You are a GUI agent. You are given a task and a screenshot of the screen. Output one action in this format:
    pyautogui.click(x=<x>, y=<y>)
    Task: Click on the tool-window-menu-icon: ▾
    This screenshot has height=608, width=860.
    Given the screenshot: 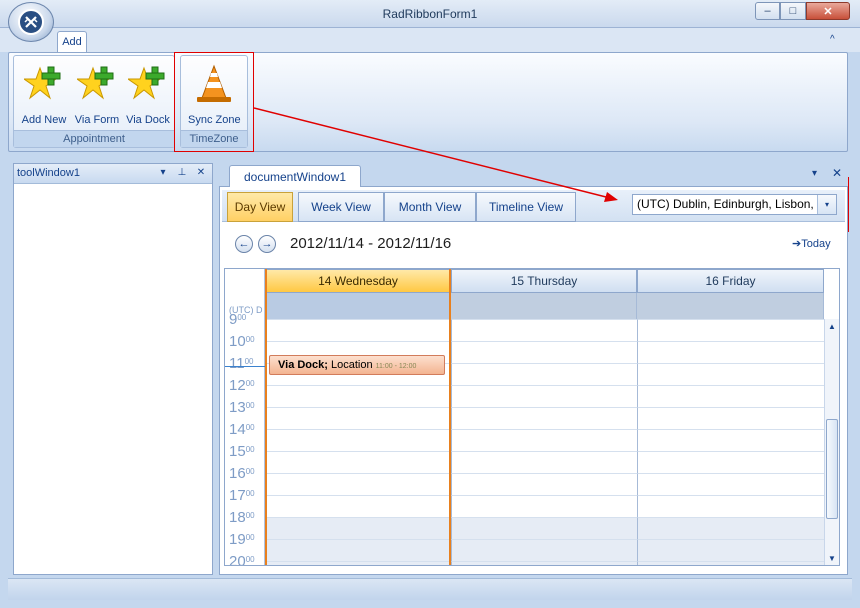 What is the action you would take?
    pyautogui.click(x=163, y=173)
    